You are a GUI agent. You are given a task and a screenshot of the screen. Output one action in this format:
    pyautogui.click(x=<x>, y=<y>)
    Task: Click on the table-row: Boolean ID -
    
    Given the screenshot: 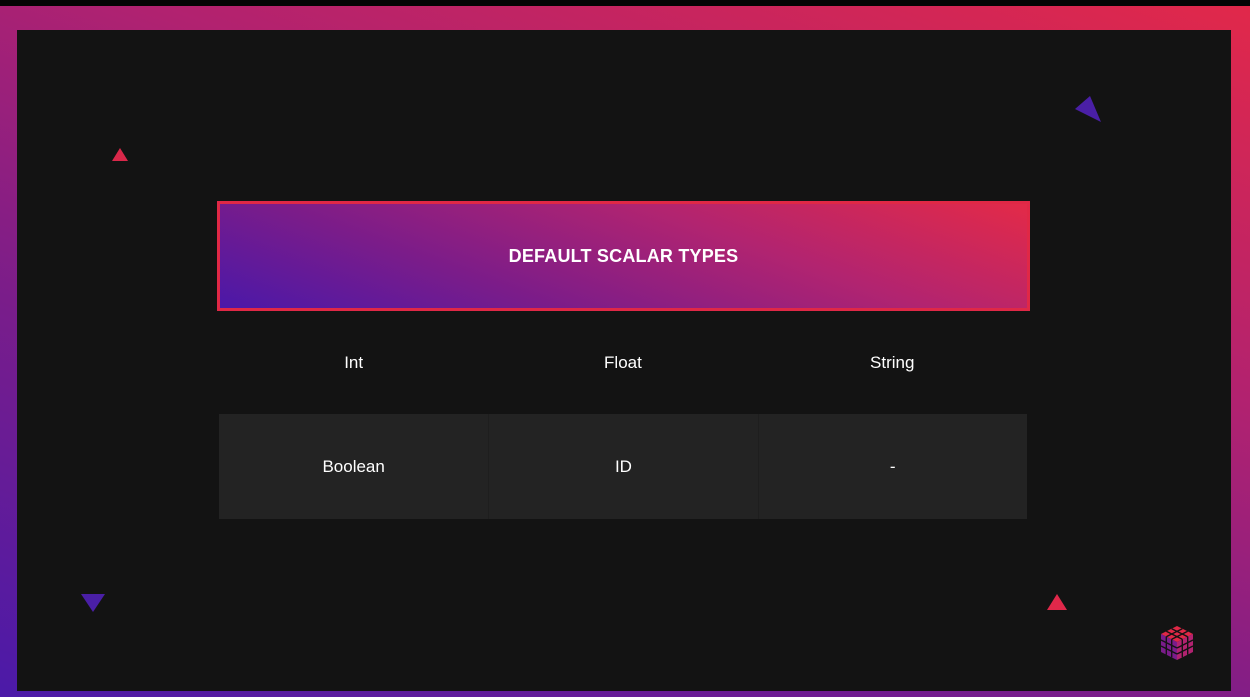 What is the action you would take?
    pyautogui.click(x=623, y=466)
    